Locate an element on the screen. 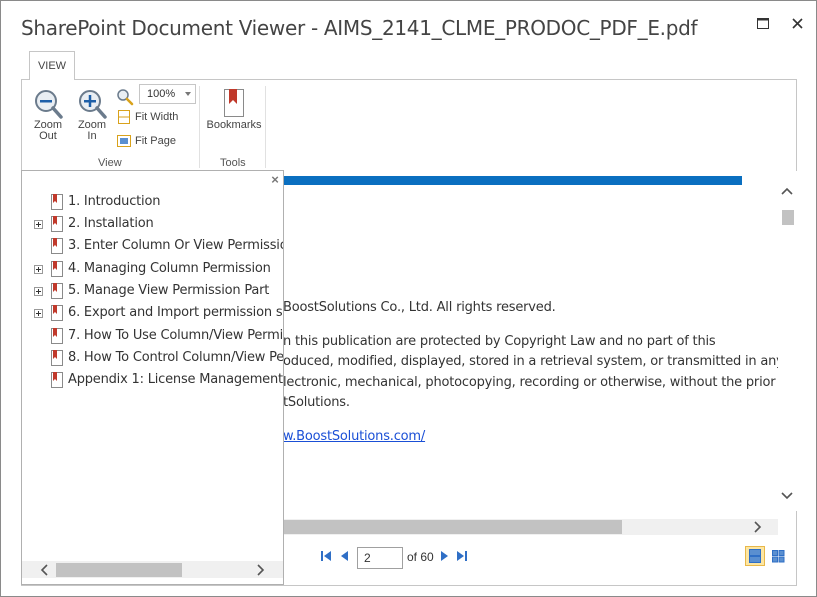 This screenshot has width=817, height=597. first-page-button is located at coordinates (326, 556).